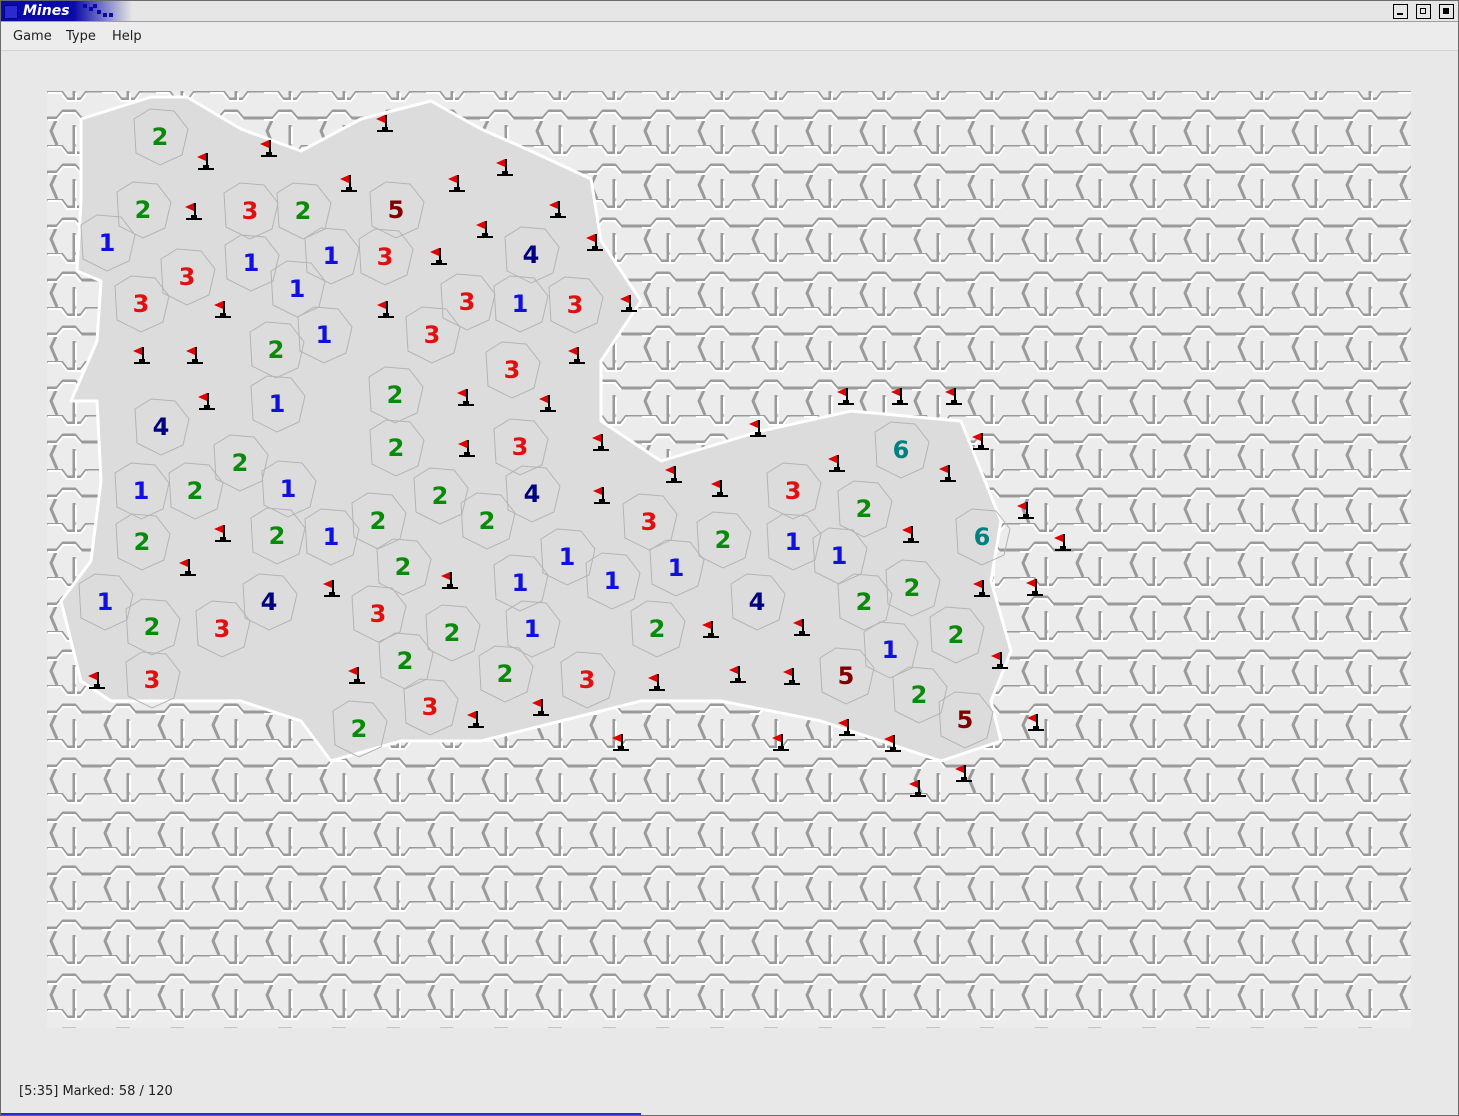 The width and height of the screenshot is (1459, 1116). I want to click on window-menu-icon, so click(11, 12).